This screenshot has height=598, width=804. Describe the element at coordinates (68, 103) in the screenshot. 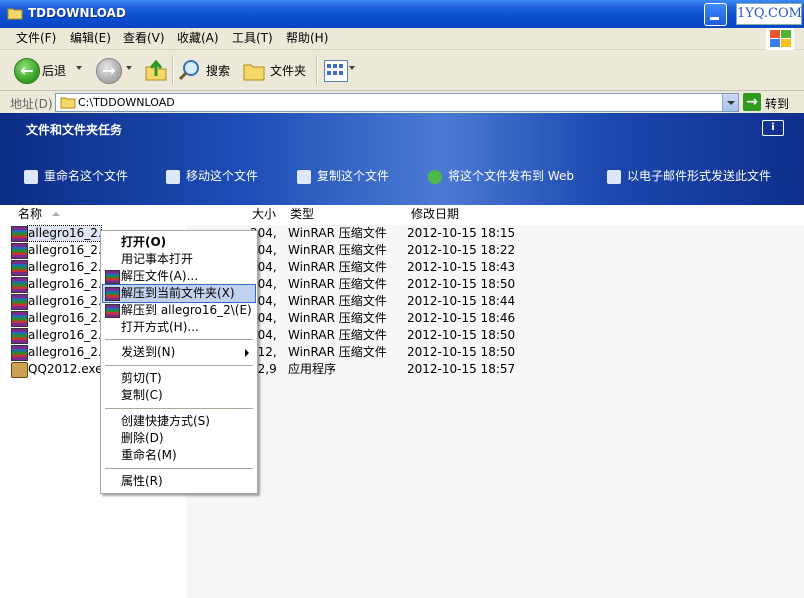

I see `folder-icon` at that location.